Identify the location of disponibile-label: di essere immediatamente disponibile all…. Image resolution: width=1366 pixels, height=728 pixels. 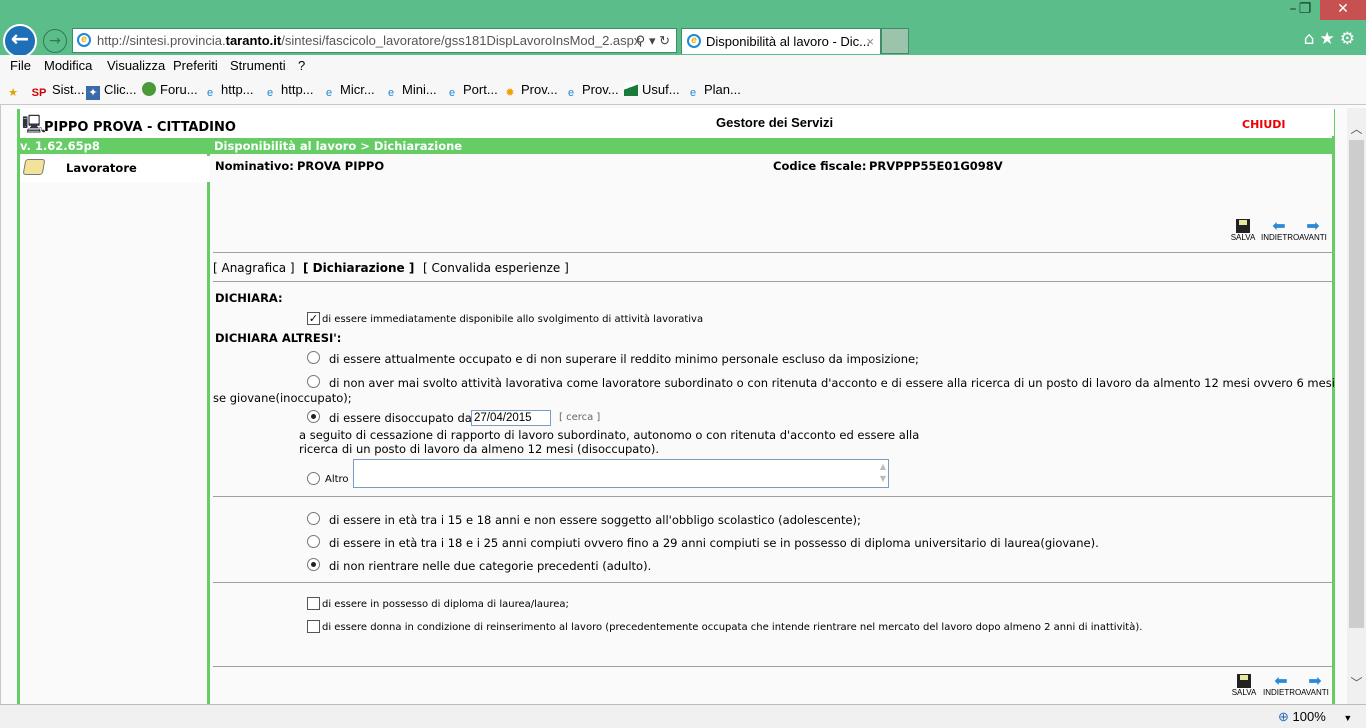
(513, 319).